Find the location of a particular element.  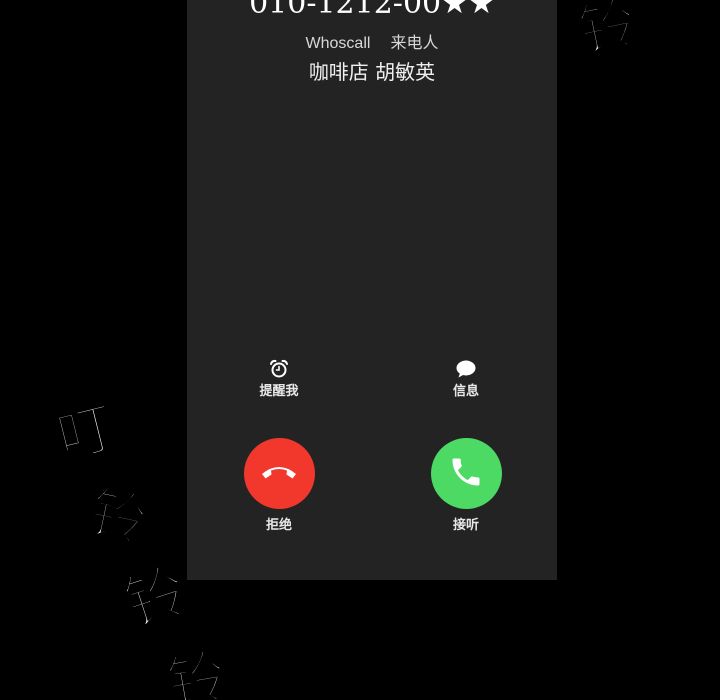

alarm-clock-icon is located at coordinates (279, 369).